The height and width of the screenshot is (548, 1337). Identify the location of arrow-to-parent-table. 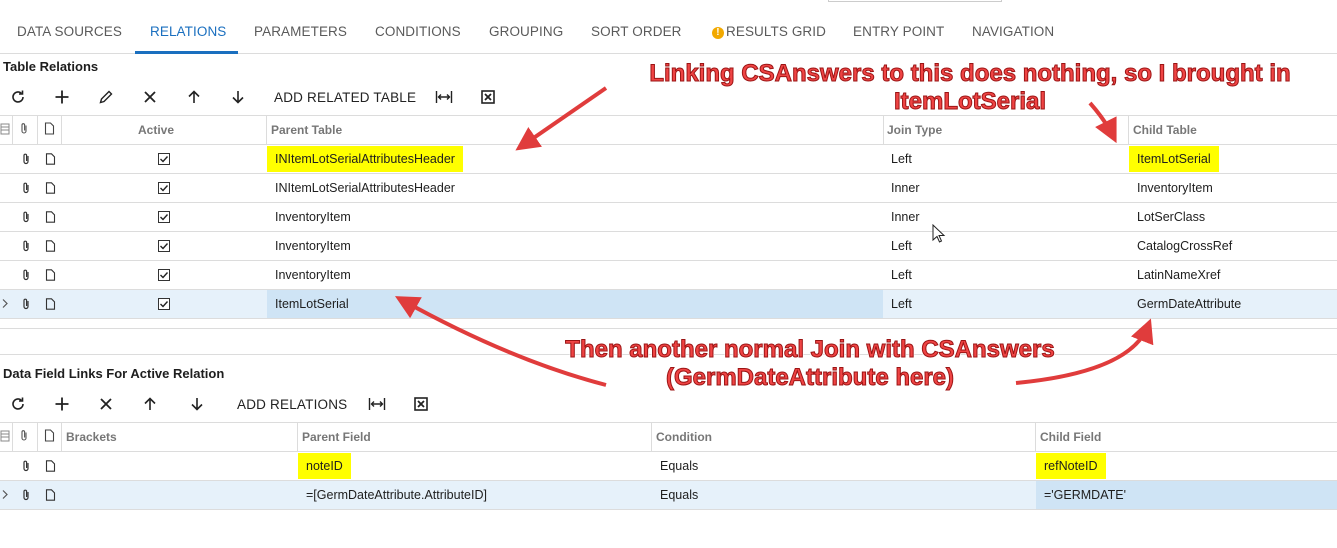
(561, 118).